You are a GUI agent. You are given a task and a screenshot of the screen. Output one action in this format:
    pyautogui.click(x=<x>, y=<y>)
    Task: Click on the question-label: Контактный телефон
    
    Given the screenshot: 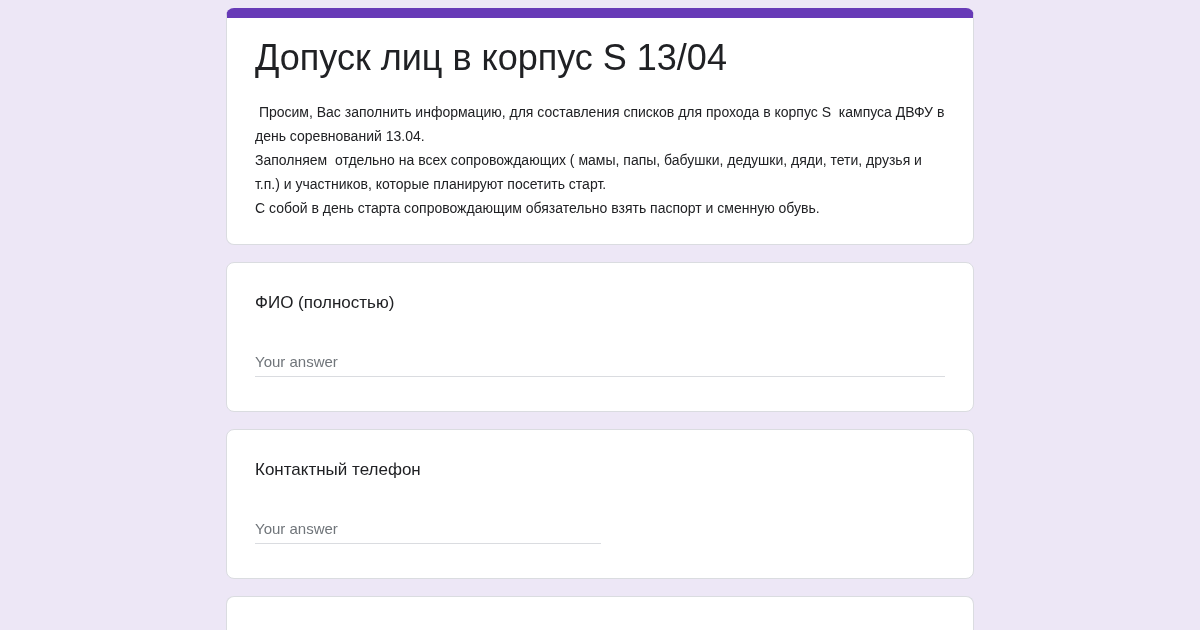 What is the action you would take?
    pyautogui.click(x=338, y=470)
    